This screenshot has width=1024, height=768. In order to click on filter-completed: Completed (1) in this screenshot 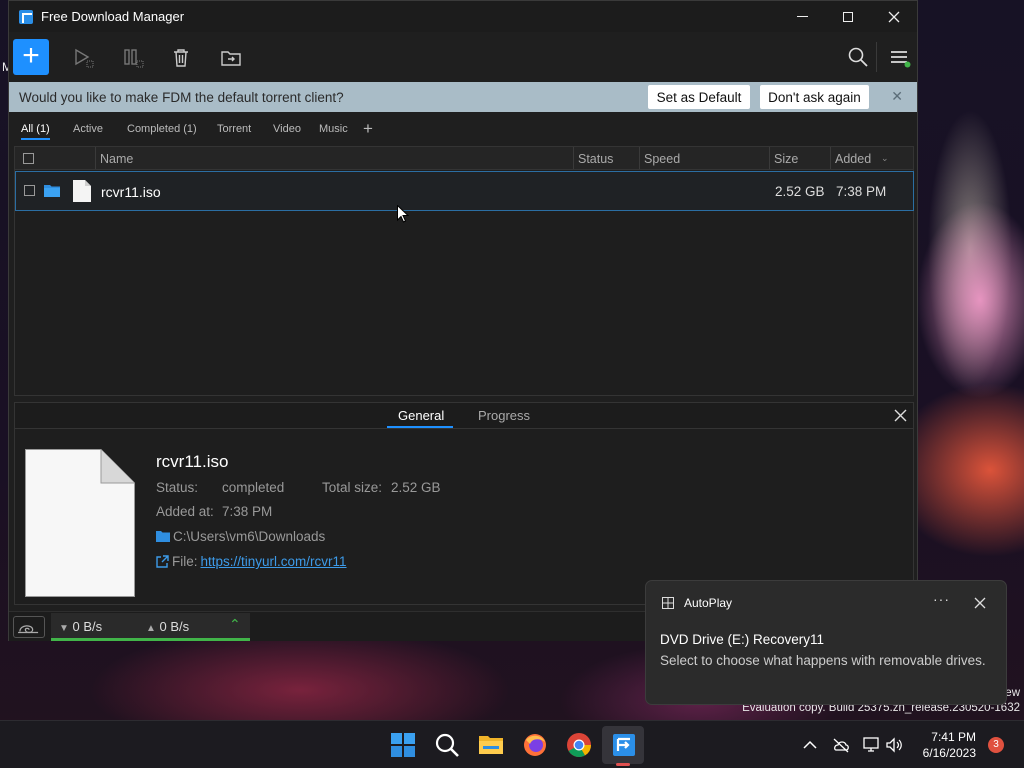, I will do `click(162, 129)`.